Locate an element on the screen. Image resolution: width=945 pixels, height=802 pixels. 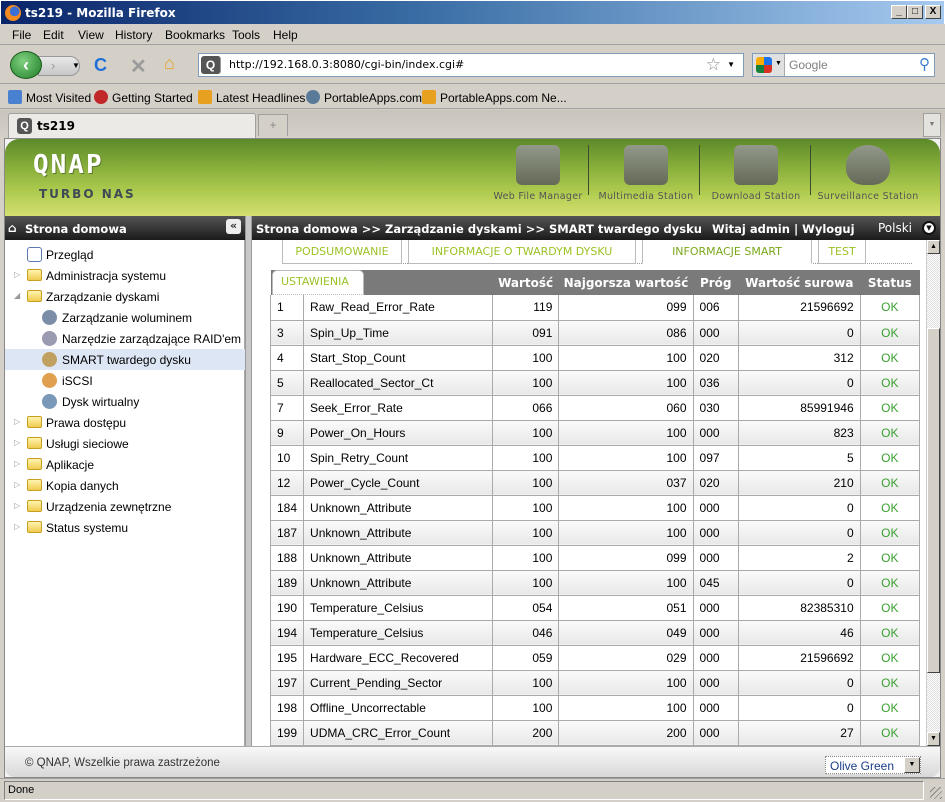
table-row: 199 UDMA_CRC_Error_Count 200 200 000 27 OK is located at coordinates (595, 733).